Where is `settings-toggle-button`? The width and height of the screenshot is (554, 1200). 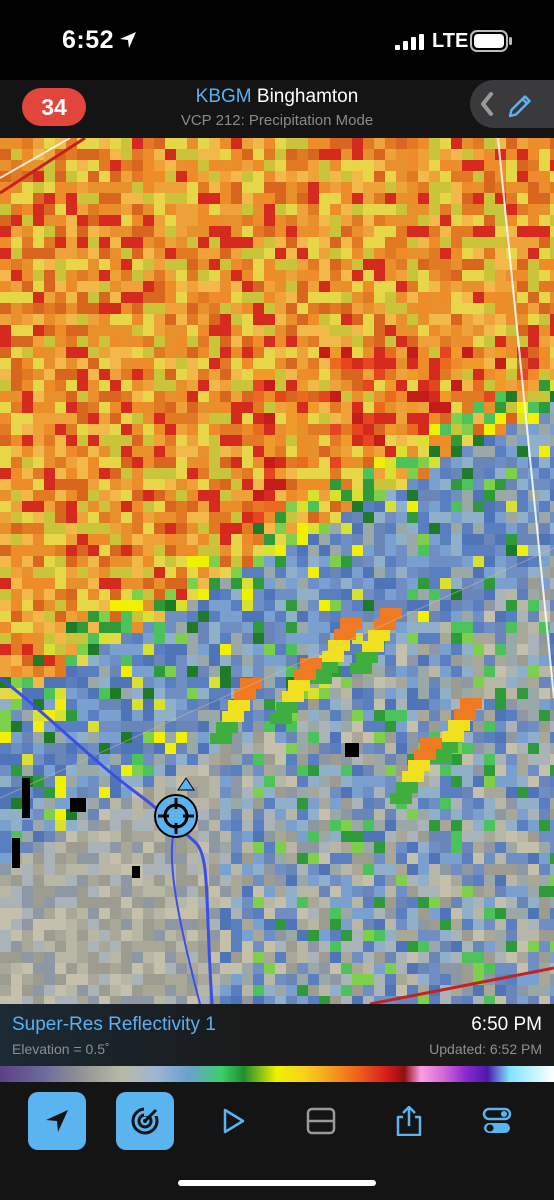 settings-toggle-button is located at coordinates (497, 1121).